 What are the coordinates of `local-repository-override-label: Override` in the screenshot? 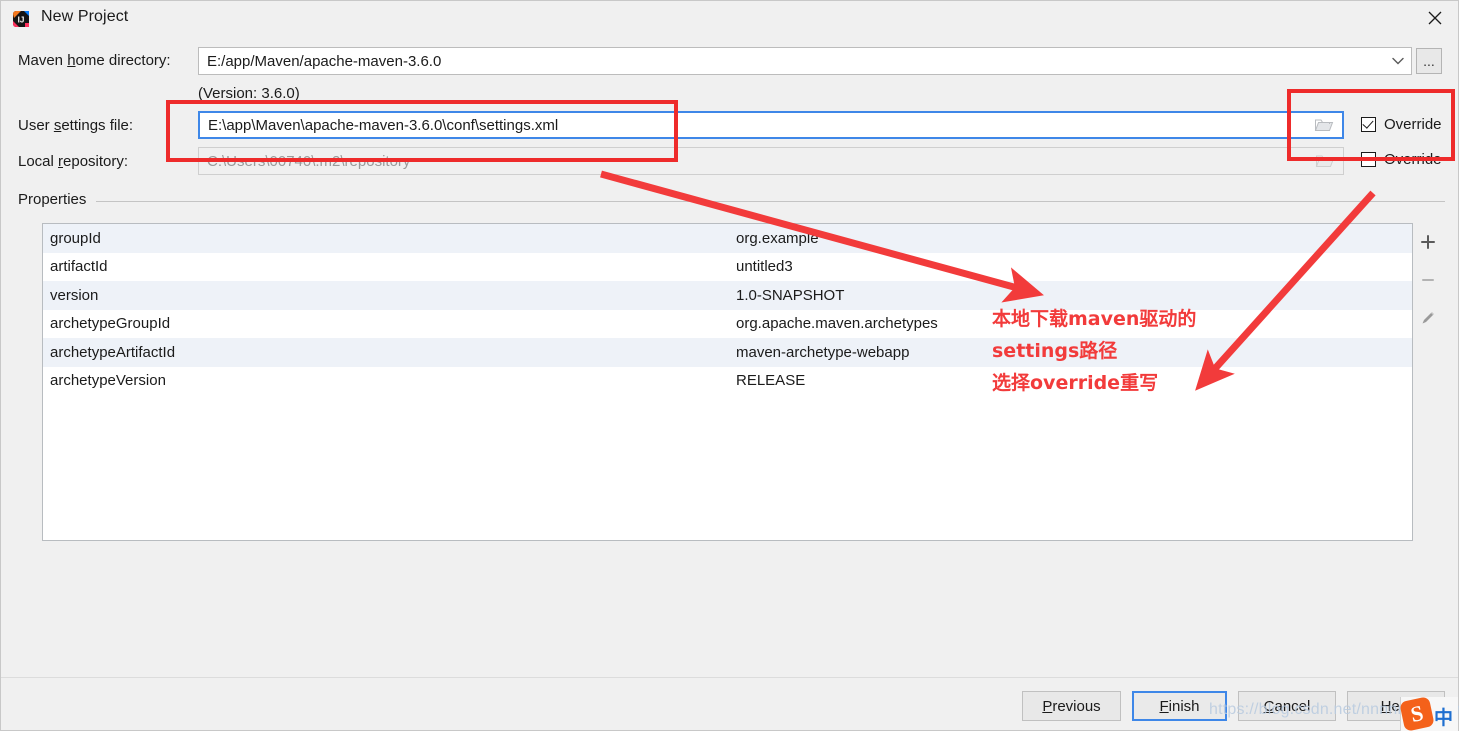 It's located at (1413, 159).